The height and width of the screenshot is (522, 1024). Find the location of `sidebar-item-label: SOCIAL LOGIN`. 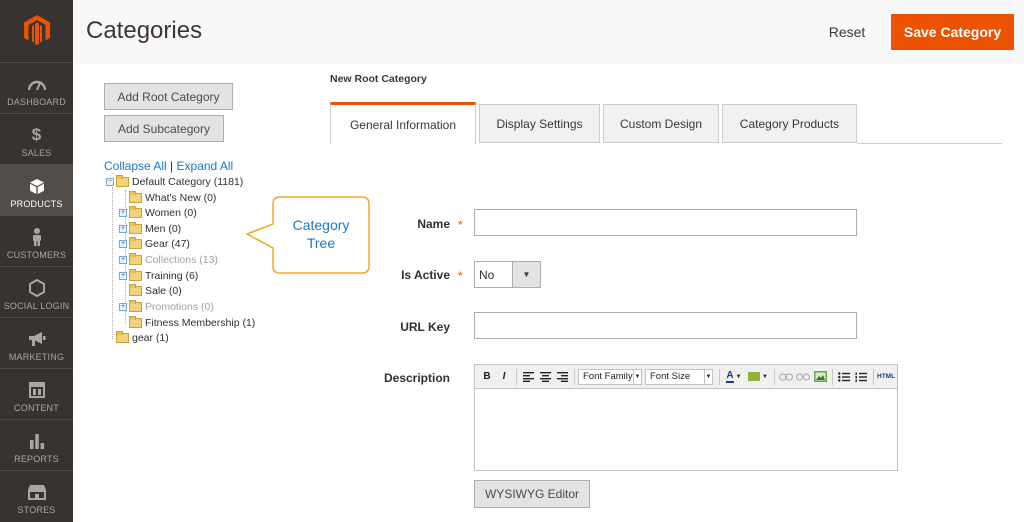

sidebar-item-label: SOCIAL LOGIN is located at coordinates (36, 306).